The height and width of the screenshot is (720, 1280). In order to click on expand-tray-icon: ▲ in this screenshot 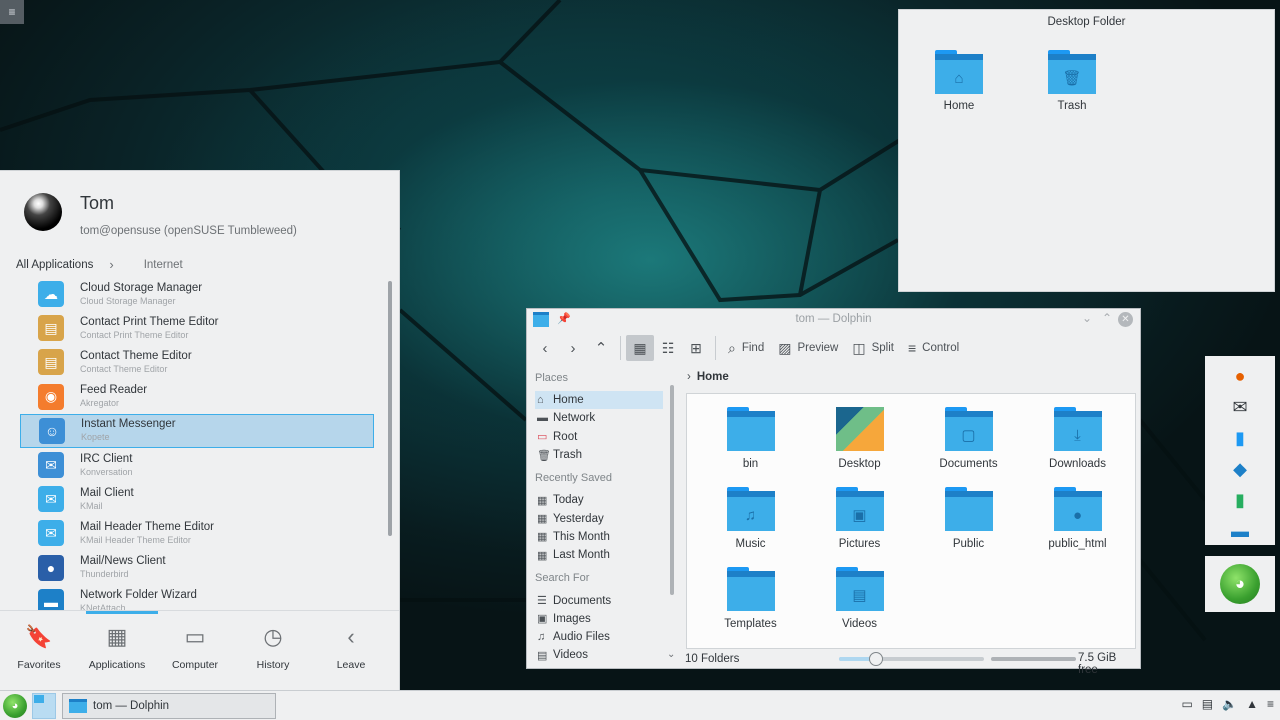, I will do `click(1252, 704)`.